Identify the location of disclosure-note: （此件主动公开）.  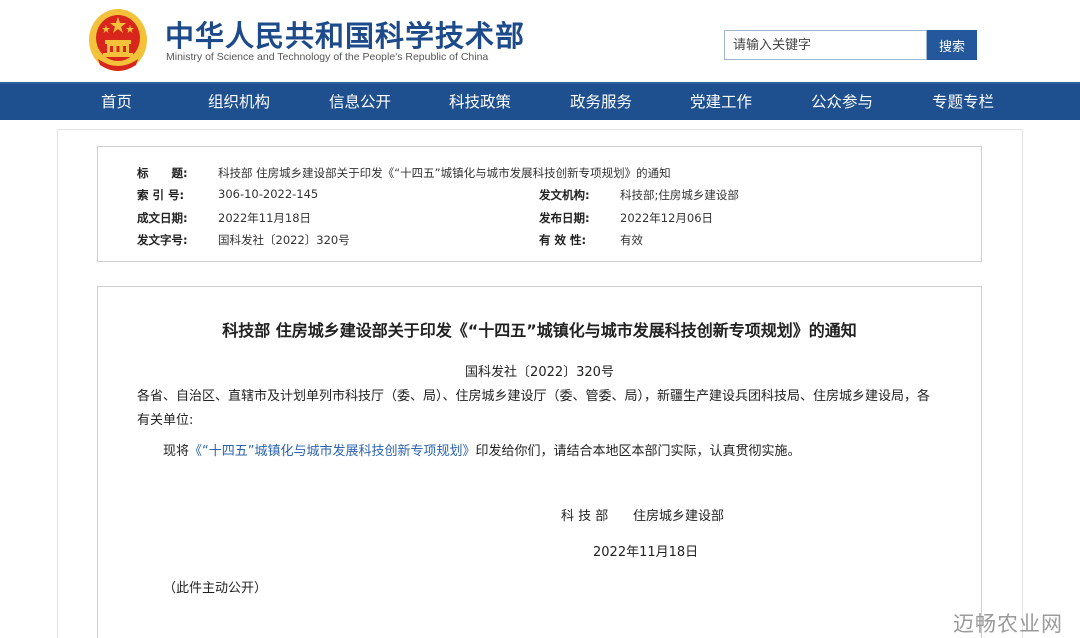
(215, 588).